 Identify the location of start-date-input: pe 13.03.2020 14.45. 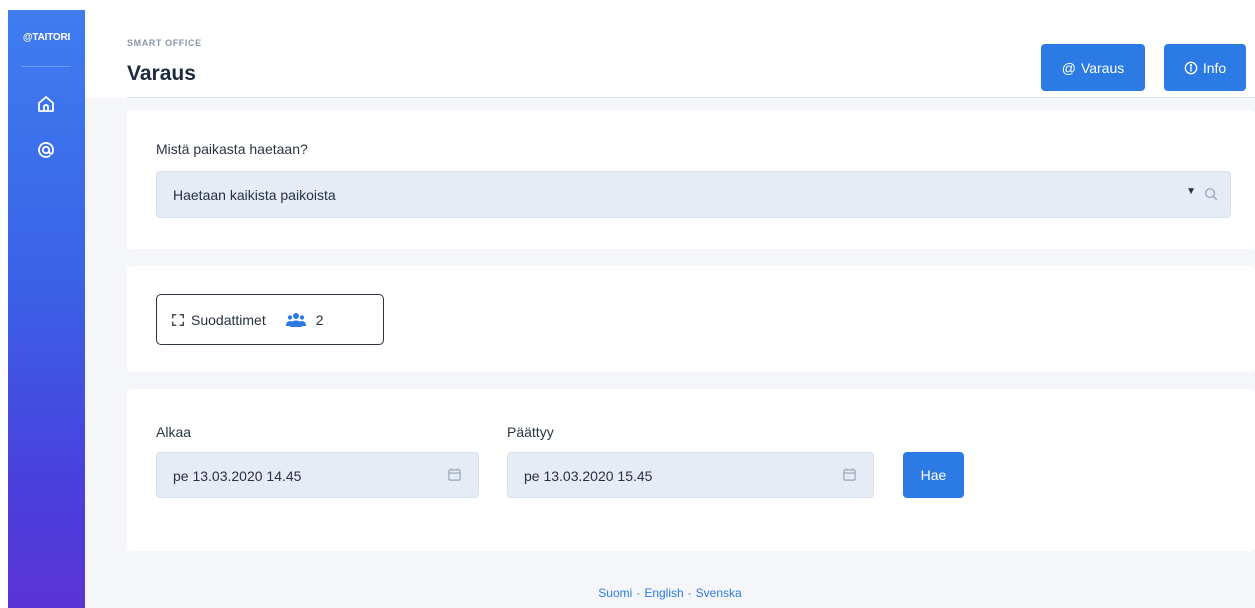
(317, 475).